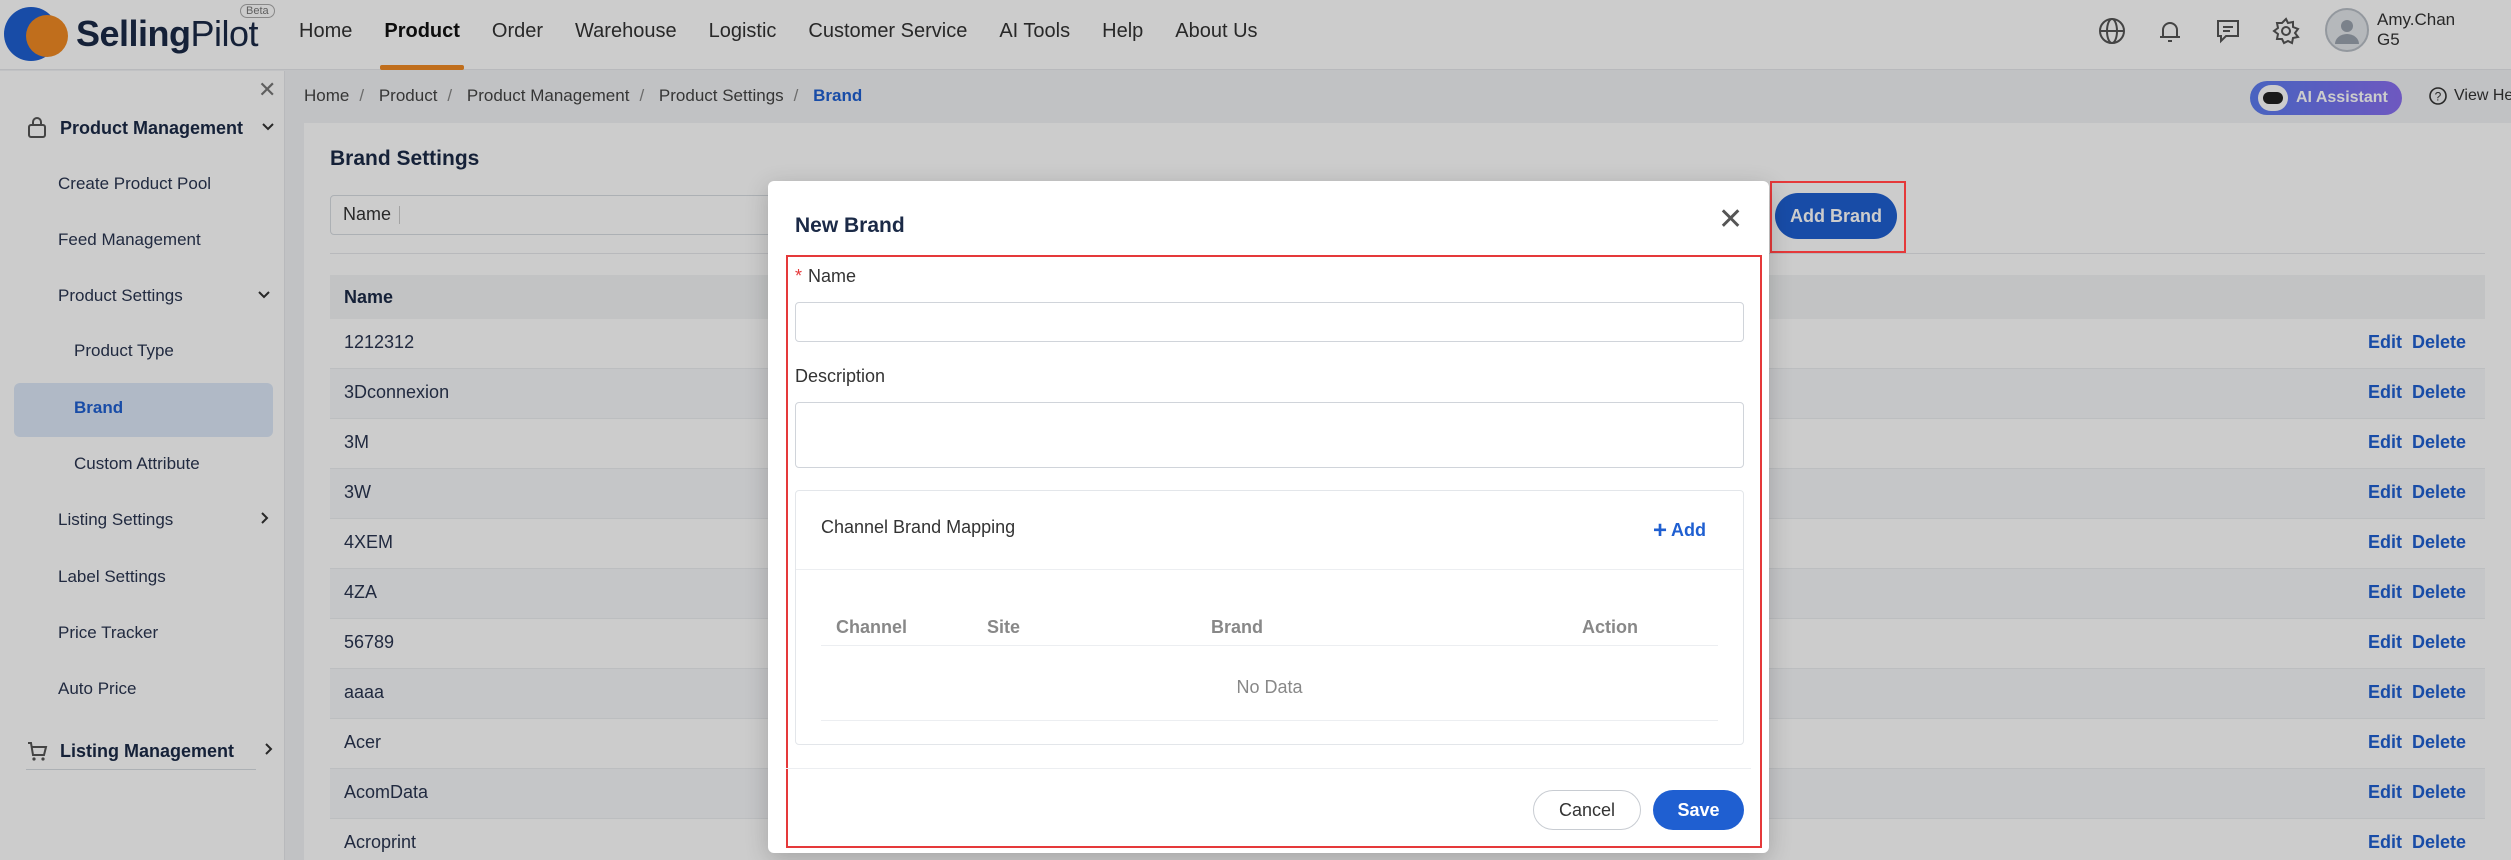 This screenshot has width=2511, height=860. What do you see at coordinates (1004, 627) in the screenshot?
I see `column-site: Site` at bounding box center [1004, 627].